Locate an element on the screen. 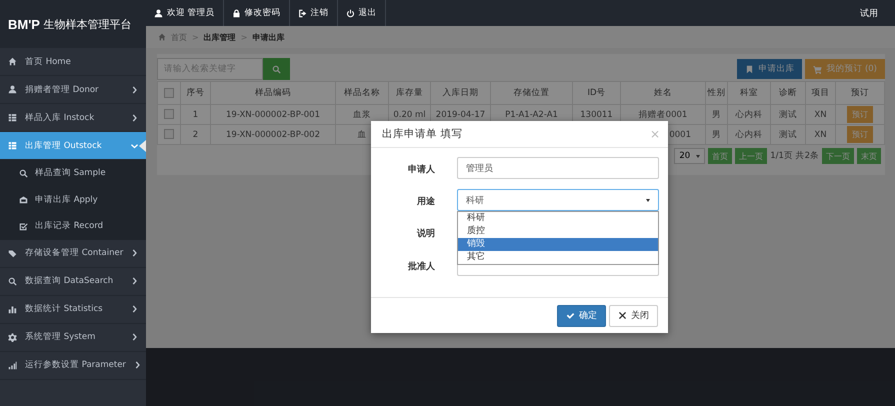  field-label: 用途 is located at coordinates (425, 202).